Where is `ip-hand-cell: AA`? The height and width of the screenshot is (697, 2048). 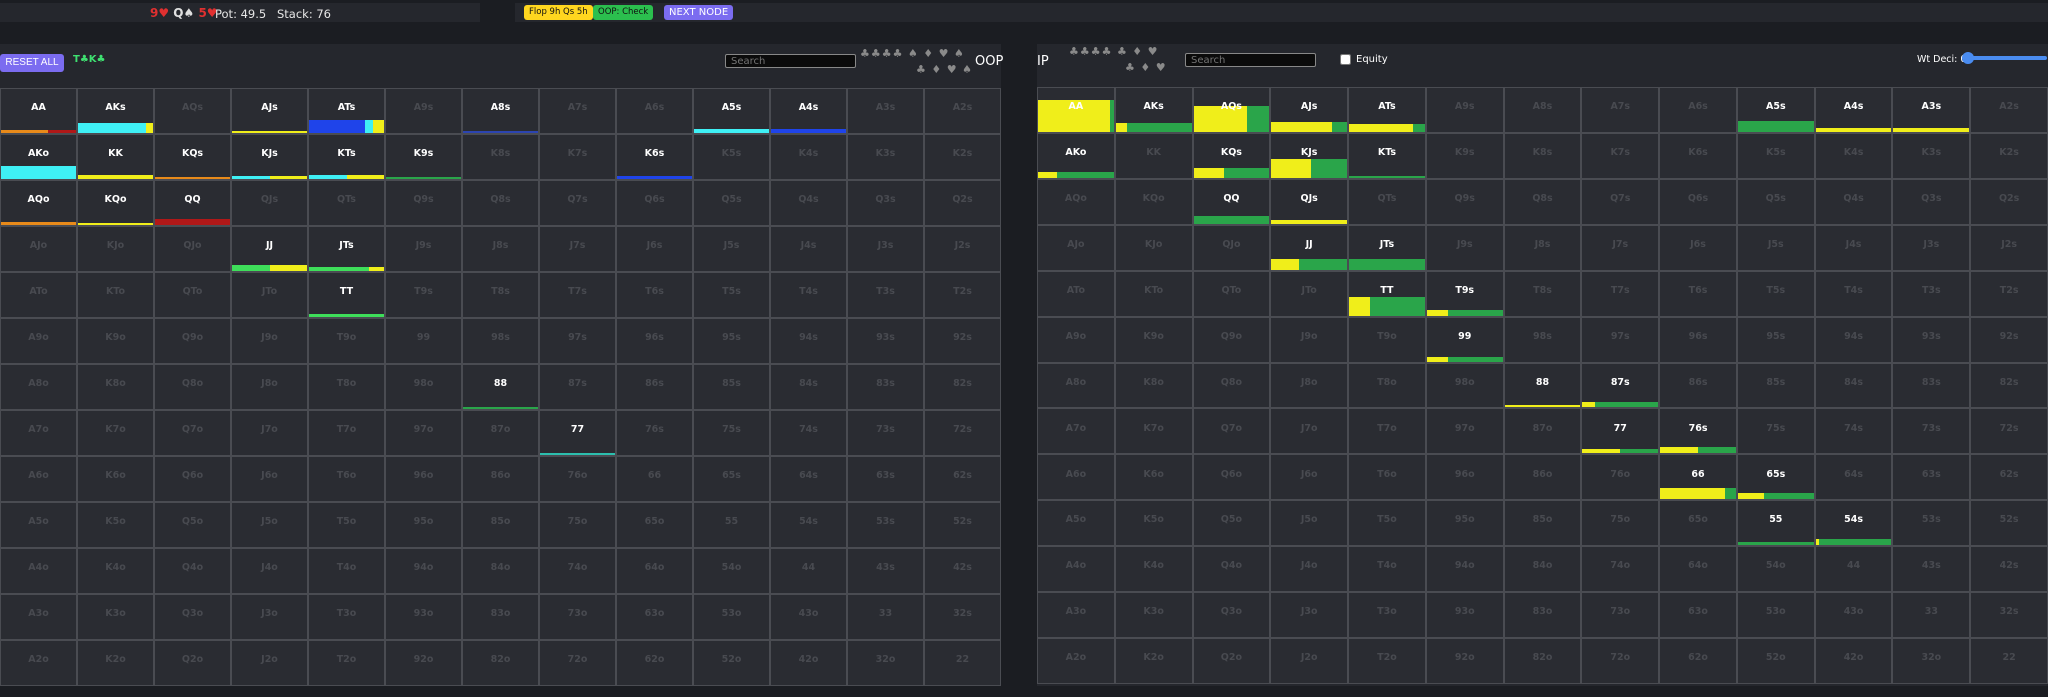
ip-hand-cell: AA is located at coordinates (1076, 110).